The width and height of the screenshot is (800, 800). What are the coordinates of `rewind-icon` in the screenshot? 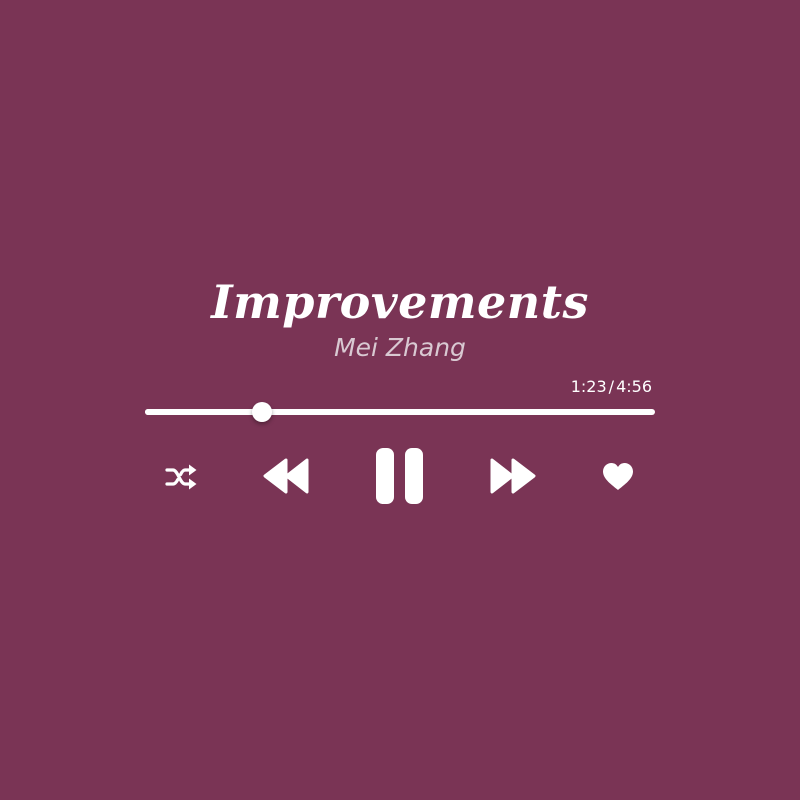 It's located at (286, 476).